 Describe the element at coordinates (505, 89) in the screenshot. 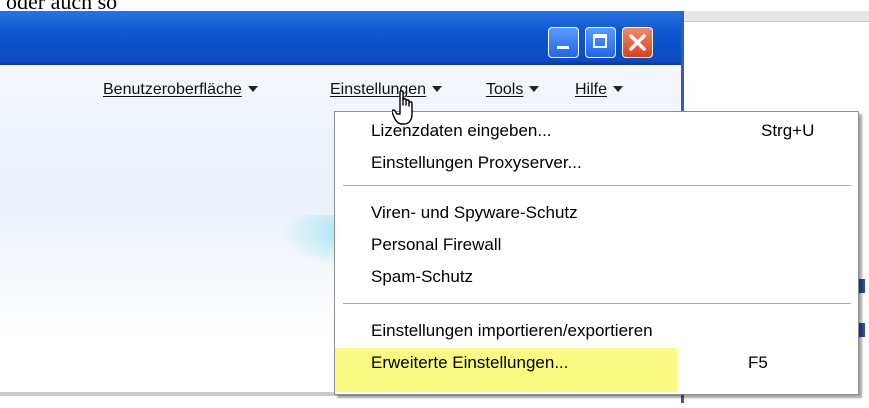

I see `menu-label: Tools` at that location.